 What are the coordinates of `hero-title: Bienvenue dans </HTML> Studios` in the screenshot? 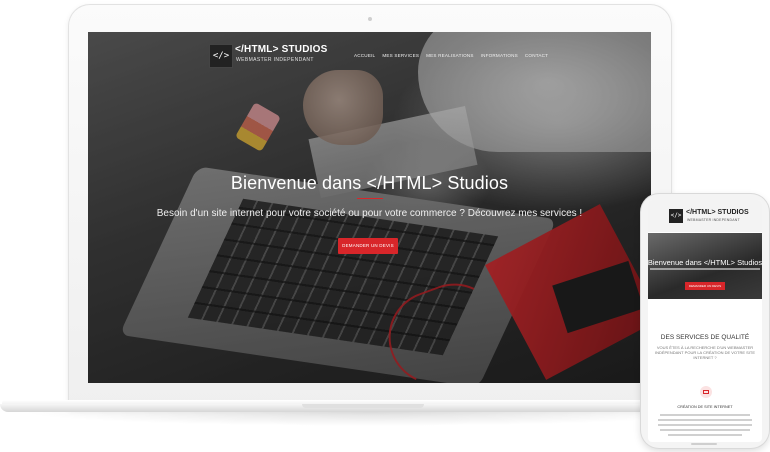 It's located at (369, 183).